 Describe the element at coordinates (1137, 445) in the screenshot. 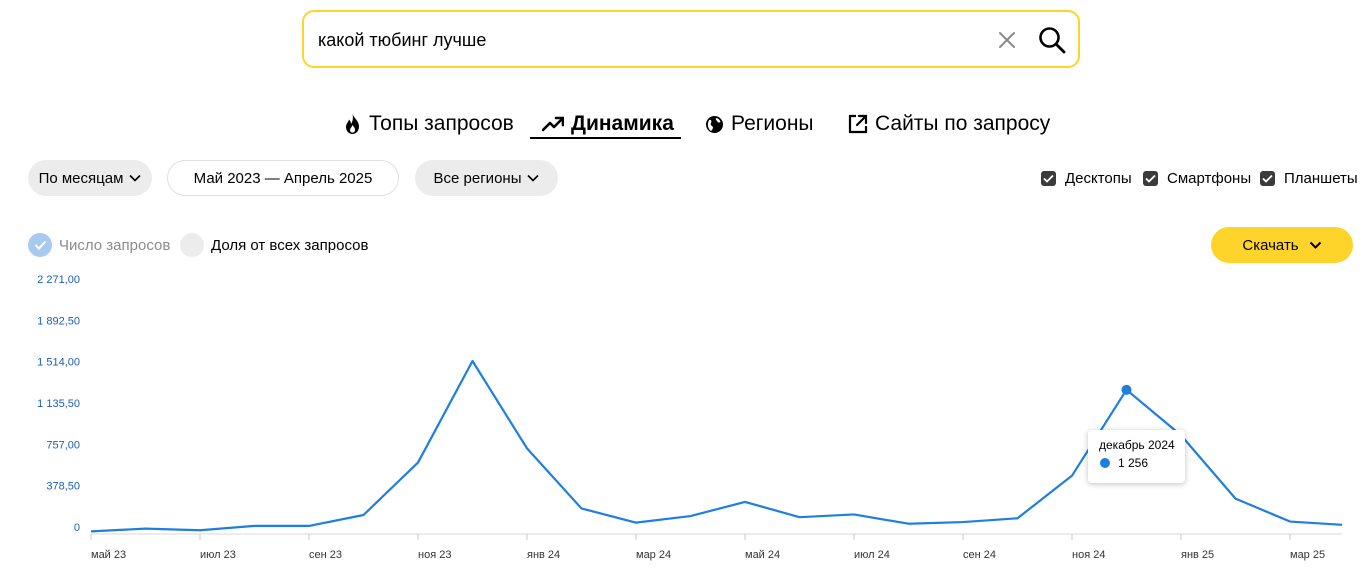

I see `tooltip-title: декабрь 2024` at that location.